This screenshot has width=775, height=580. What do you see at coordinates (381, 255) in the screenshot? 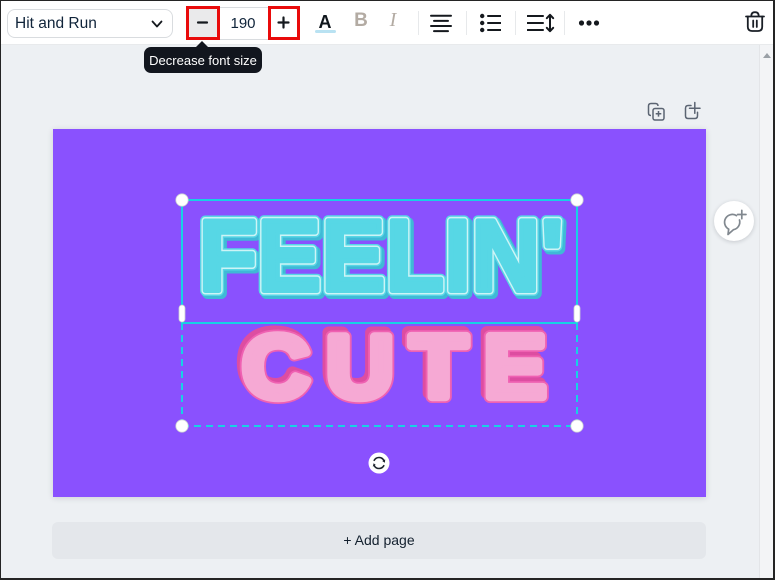
I see `svg-text: FEELIN'` at bounding box center [381, 255].